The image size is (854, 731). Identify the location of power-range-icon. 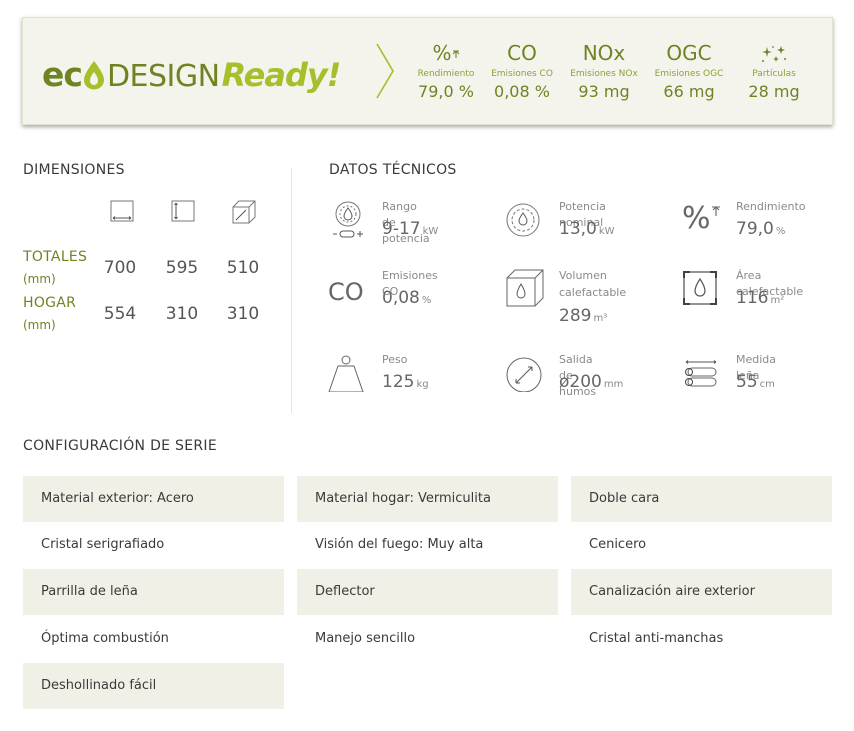
(348, 219).